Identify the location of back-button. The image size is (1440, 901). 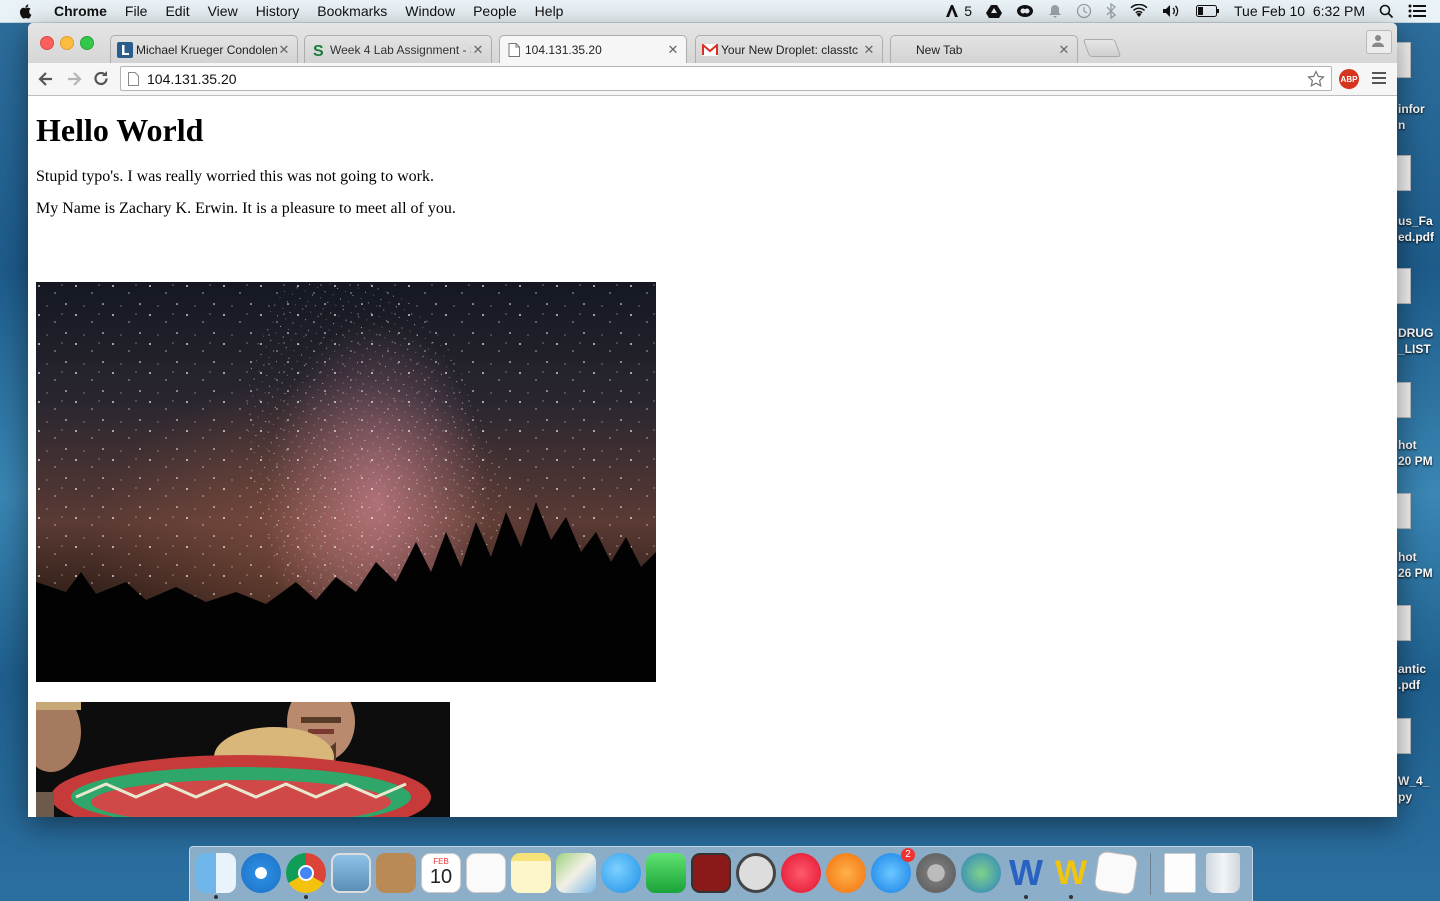
(46, 79).